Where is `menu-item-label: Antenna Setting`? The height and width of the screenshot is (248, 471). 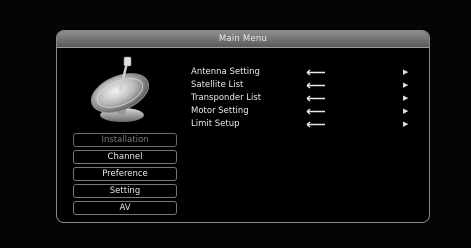 menu-item-label: Antenna Setting is located at coordinates (225, 72).